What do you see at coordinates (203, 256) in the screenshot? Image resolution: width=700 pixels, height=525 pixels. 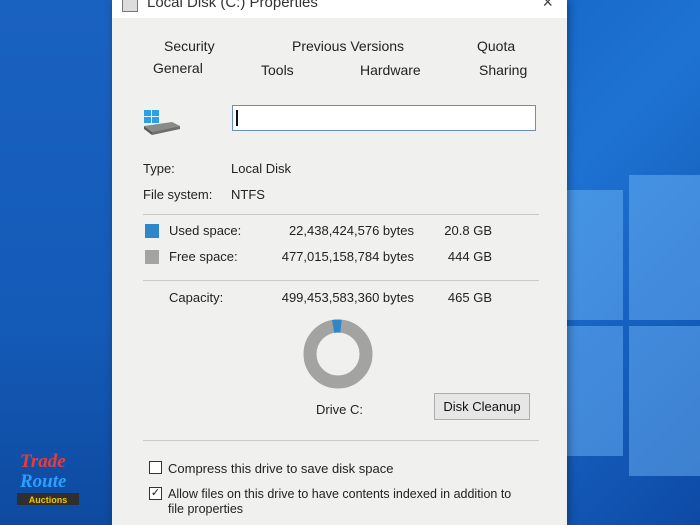 I see `free-space-label: Free space:` at bounding box center [203, 256].